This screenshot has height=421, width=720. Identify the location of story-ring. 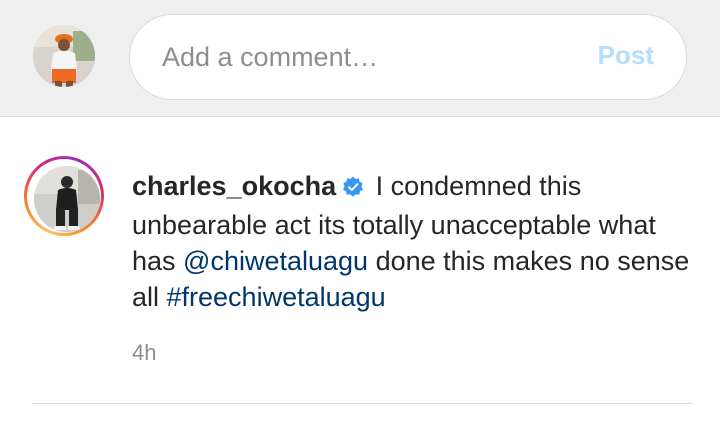
(64, 196).